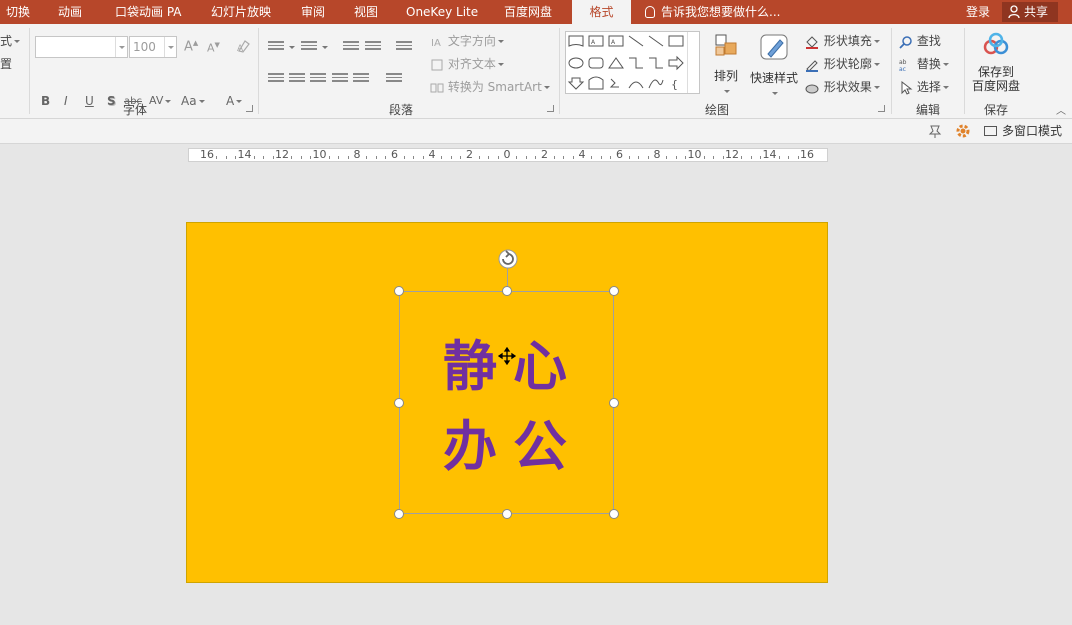  What do you see at coordinates (399, 403) in the screenshot?
I see `resize-handle-left` at bounding box center [399, 403].